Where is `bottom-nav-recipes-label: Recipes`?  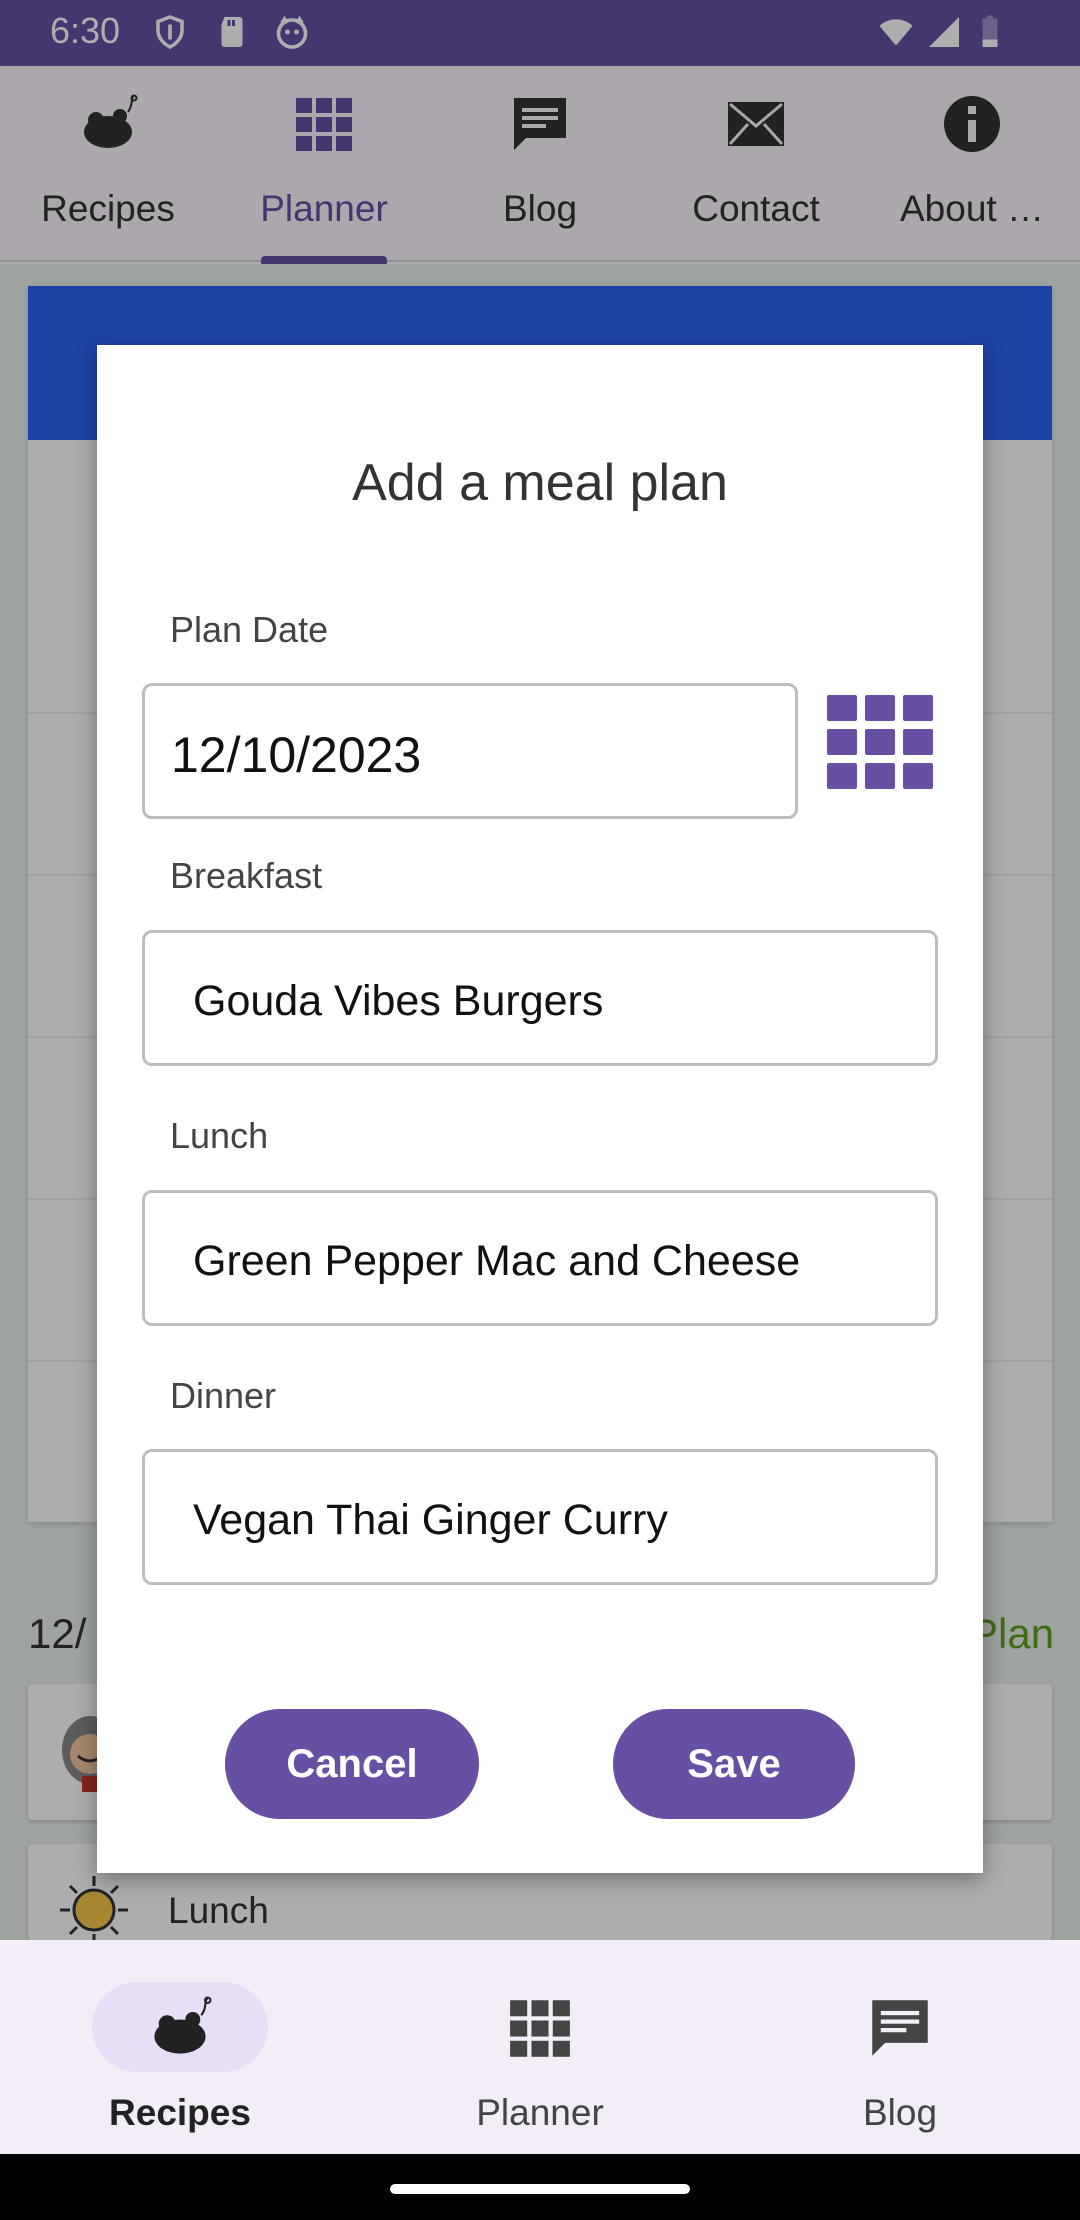
bottom-nav-recipes-label: Recipes is located at coordinates (180, 2112).